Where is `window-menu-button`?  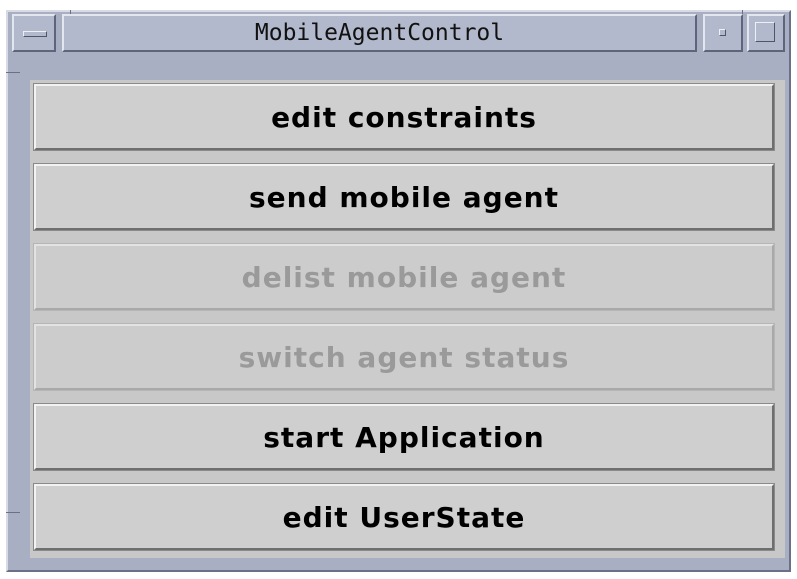 window-menu-button is located at coordinates (34, 33).